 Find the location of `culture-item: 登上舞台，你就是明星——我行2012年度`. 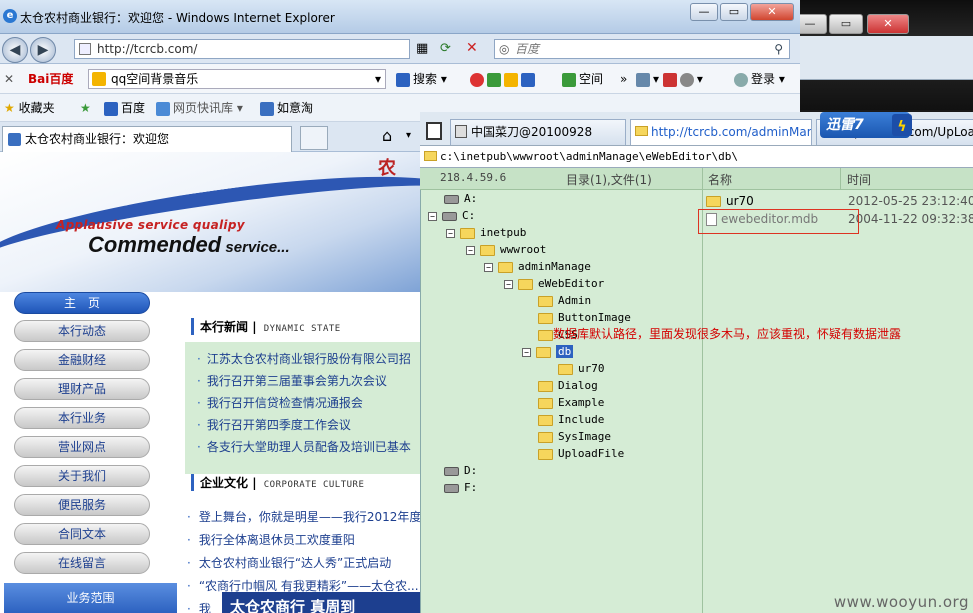

culture-item: 登上舞台，你就是明星——我行2012年度 is located at coordinates (304, 516).